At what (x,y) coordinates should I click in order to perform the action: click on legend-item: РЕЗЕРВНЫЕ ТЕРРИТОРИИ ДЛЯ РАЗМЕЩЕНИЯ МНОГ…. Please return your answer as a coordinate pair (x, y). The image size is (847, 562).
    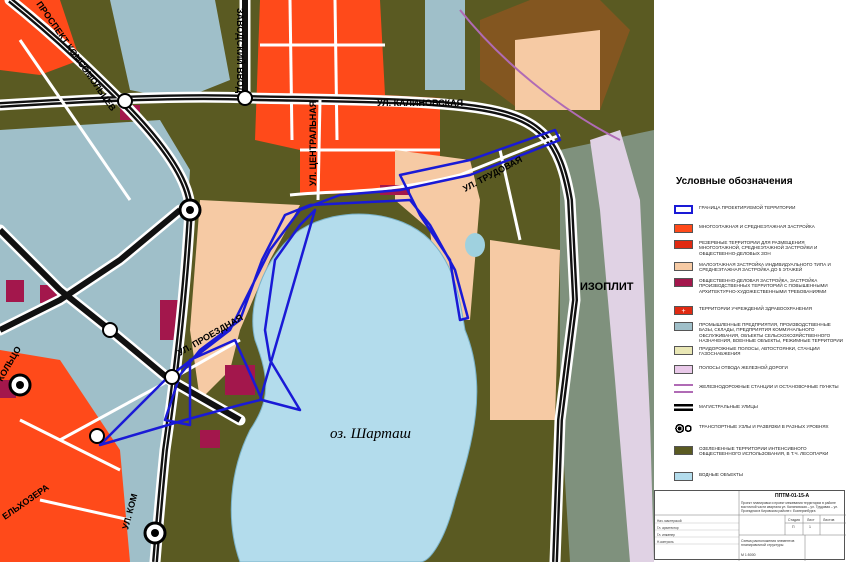
    Looking at the image, I should click on (759, 248).